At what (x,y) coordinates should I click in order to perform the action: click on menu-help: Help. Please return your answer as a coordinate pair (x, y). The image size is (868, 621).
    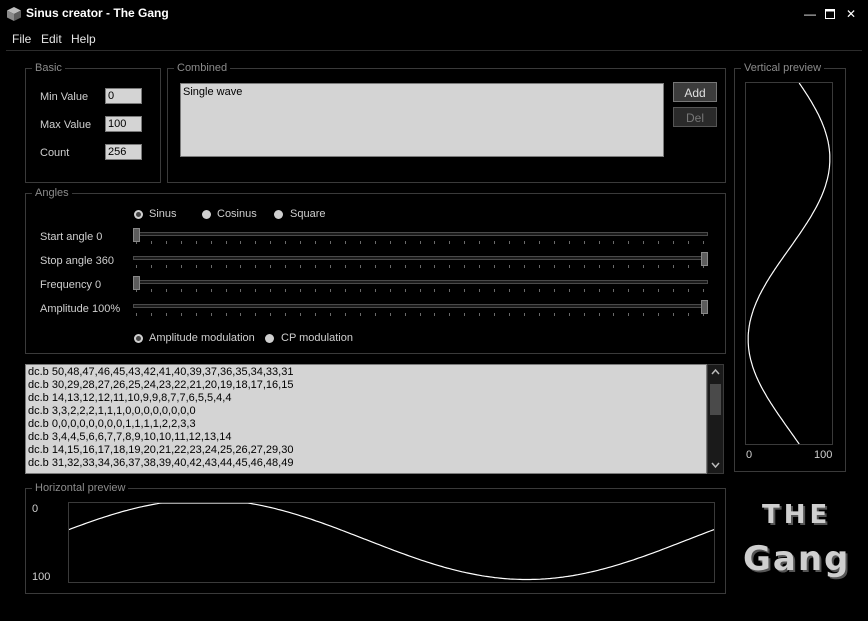
    Looking at the image, I should click on (83, 39).